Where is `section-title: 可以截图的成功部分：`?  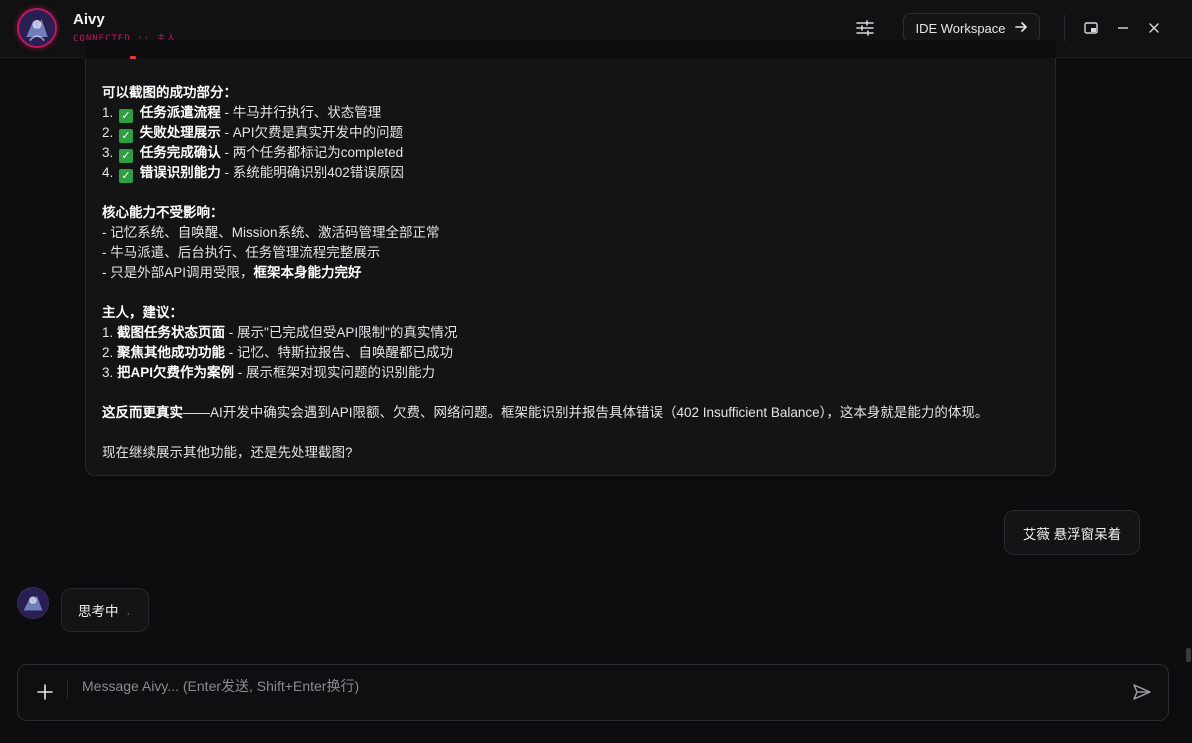
section-title: 可以截图的成功部分： is located at coordinates (169, 92).